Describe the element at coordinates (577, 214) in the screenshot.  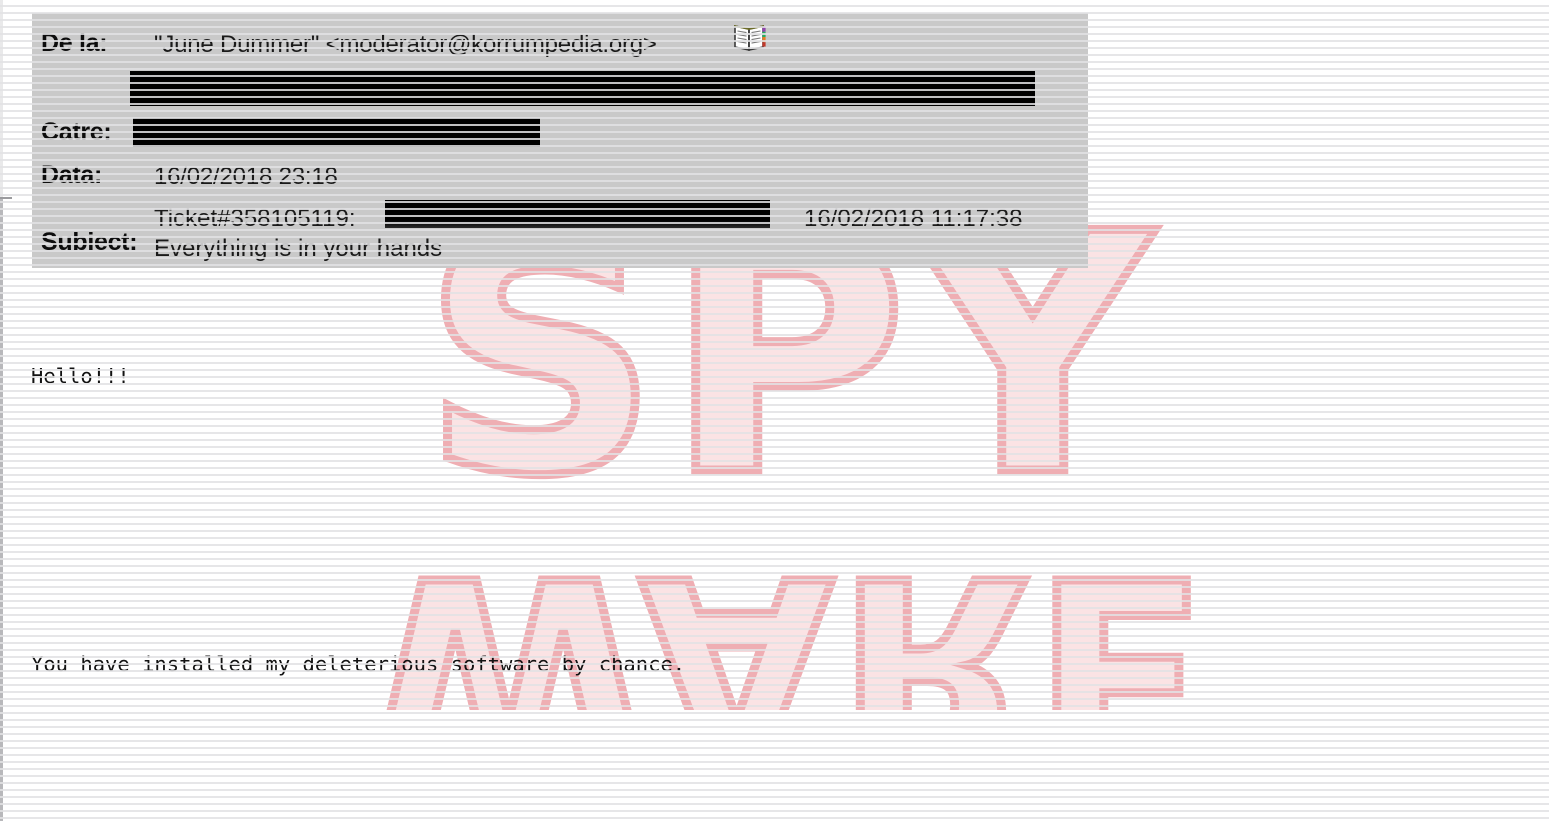
I see `redacted-subject-fragment` at that location.